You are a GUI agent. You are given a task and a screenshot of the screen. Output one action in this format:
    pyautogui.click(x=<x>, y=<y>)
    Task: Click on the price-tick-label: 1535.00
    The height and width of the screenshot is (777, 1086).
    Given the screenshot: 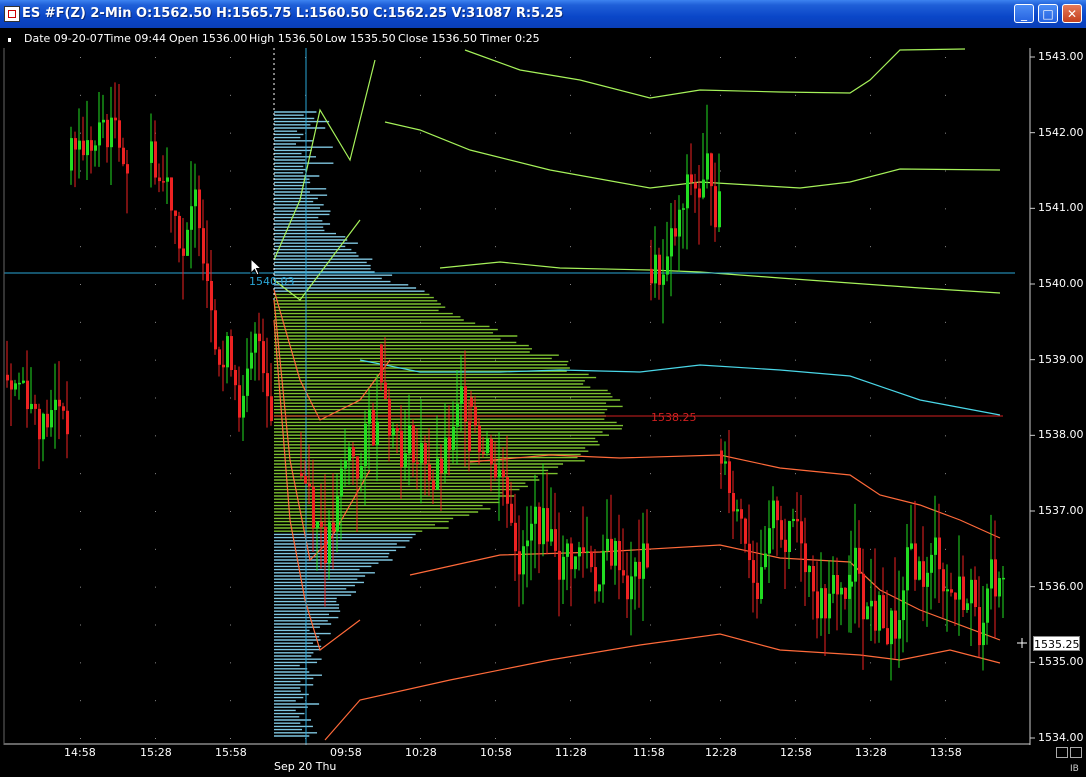 What is the action you would take?
    pyautogui.click(x=1061, y=662)
    